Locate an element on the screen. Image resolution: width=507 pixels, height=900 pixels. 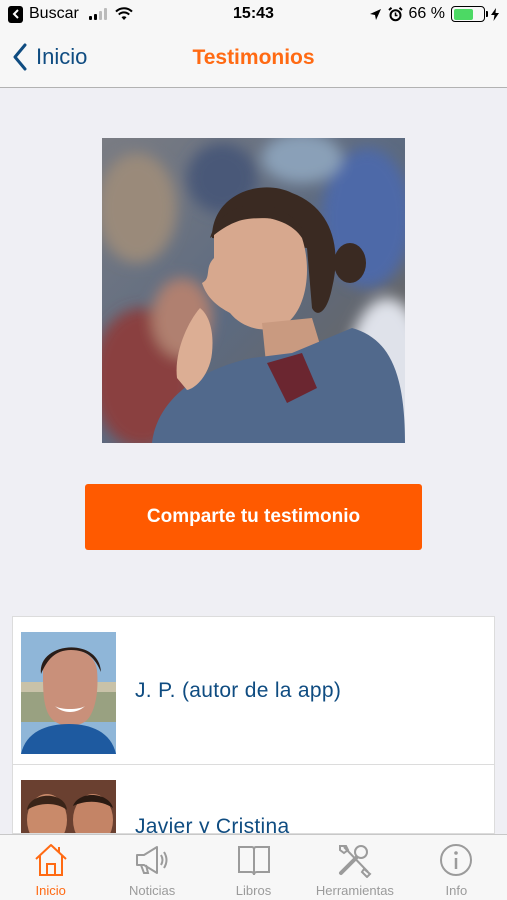
share-testimony-button: Comparte tu testimonio is located at coordinates (253, 517).